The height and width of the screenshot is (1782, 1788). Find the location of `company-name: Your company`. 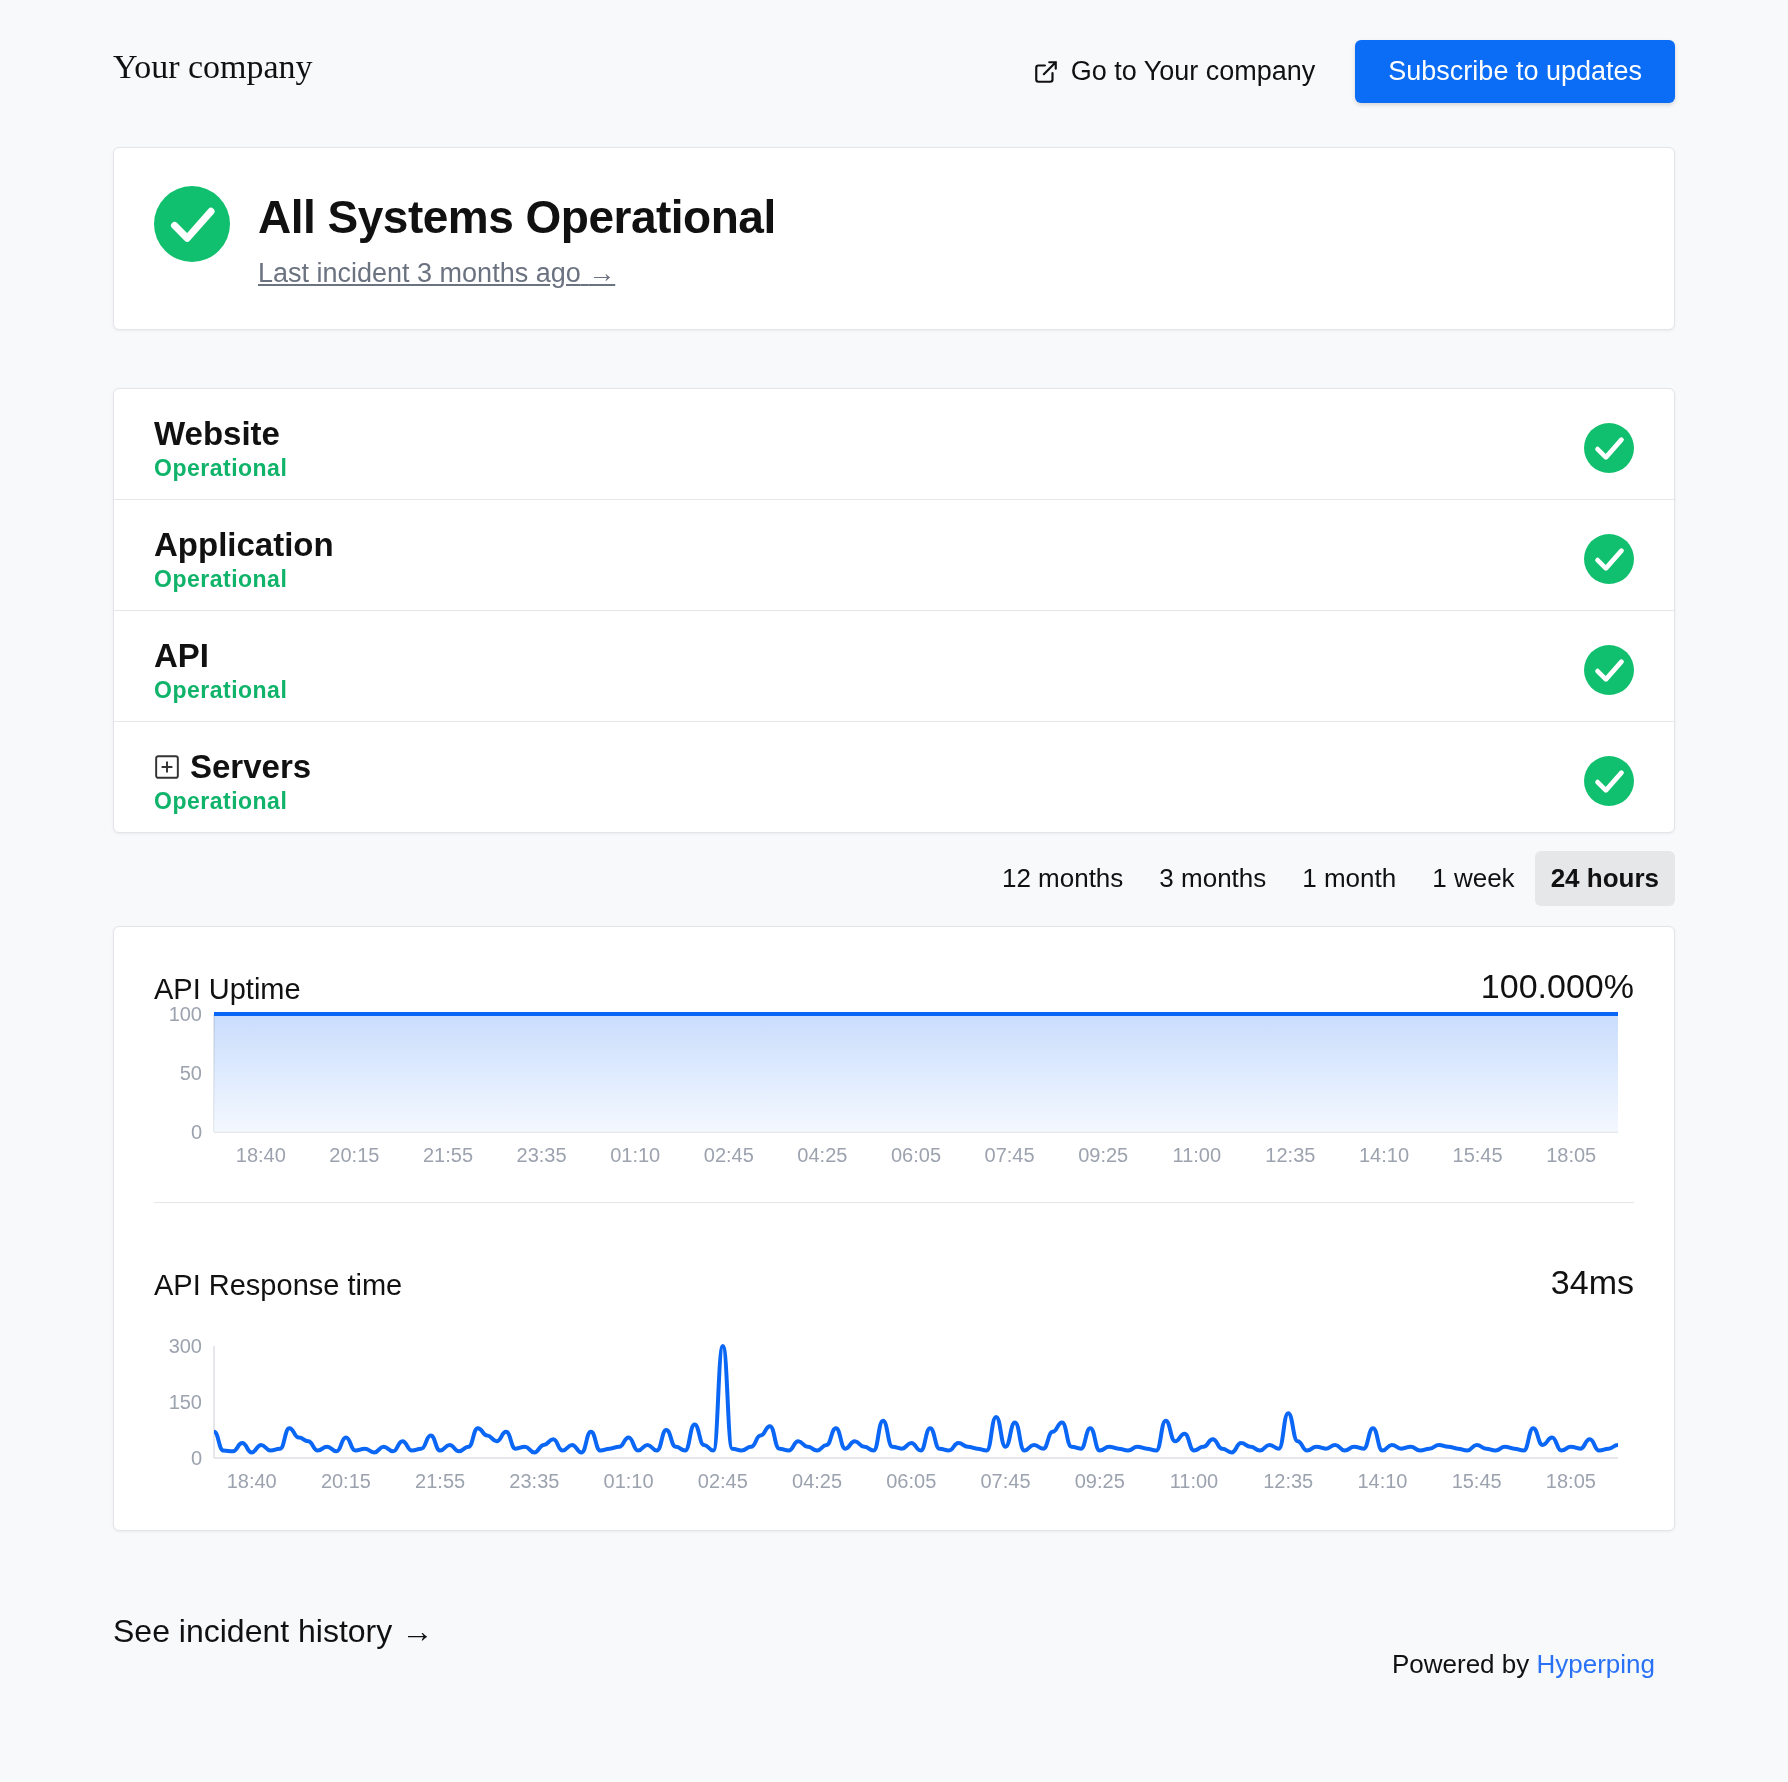

company-name: Your company is located at coordinates (213, 66).